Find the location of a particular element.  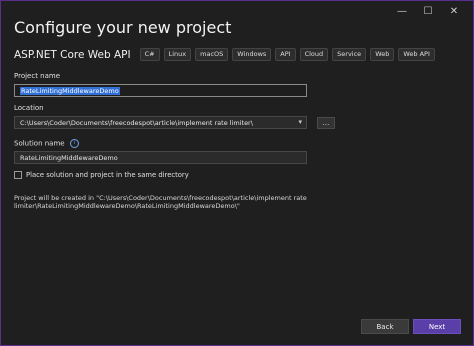

tag-macos: macOS is located at coordinates (212, 54).